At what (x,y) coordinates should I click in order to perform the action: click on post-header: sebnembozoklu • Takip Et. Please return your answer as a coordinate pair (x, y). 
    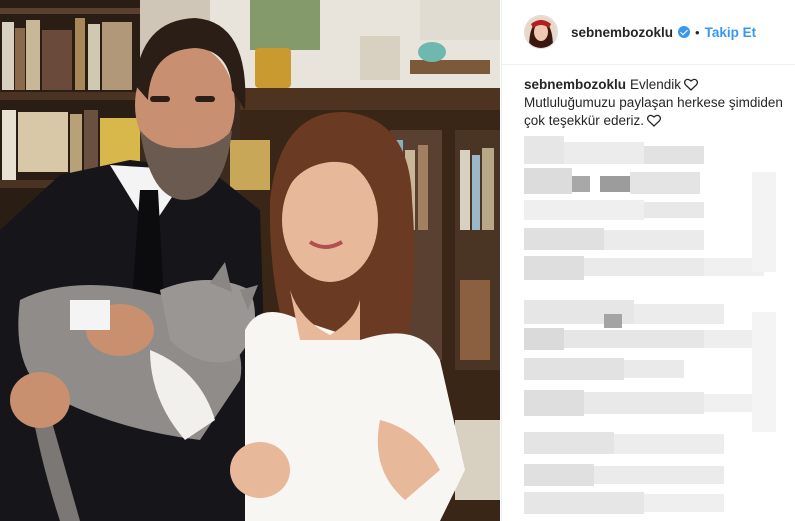
    Looking at the image, I should click on (648, 32).